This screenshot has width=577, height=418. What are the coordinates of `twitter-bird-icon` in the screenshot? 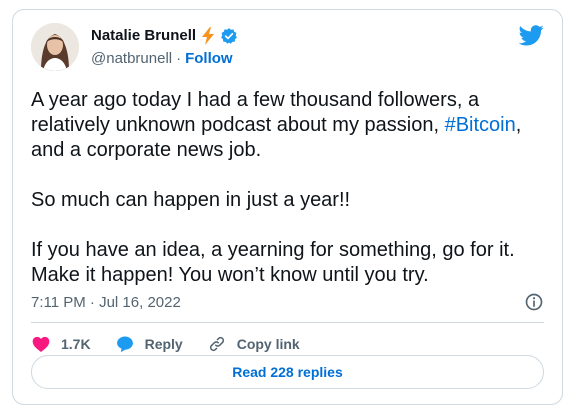 It's located at (531, 35).